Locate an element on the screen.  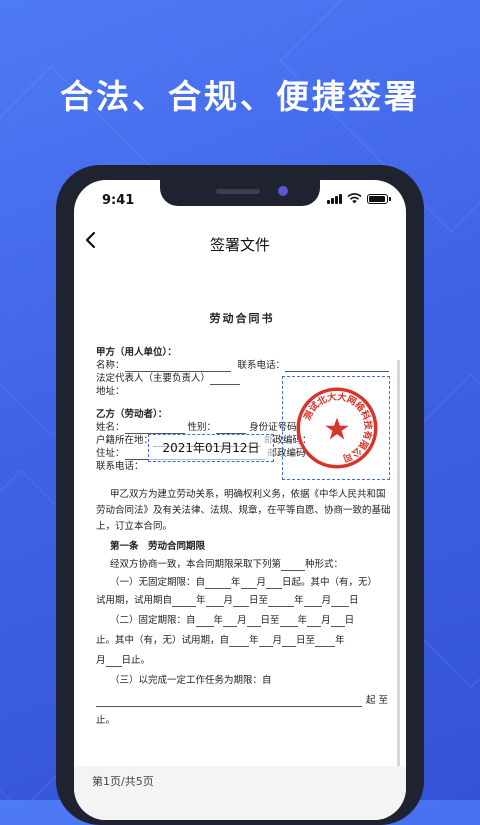
company-seal-icon: 测试北大大网络科技有限公司 is located at coordinates (337, 428).